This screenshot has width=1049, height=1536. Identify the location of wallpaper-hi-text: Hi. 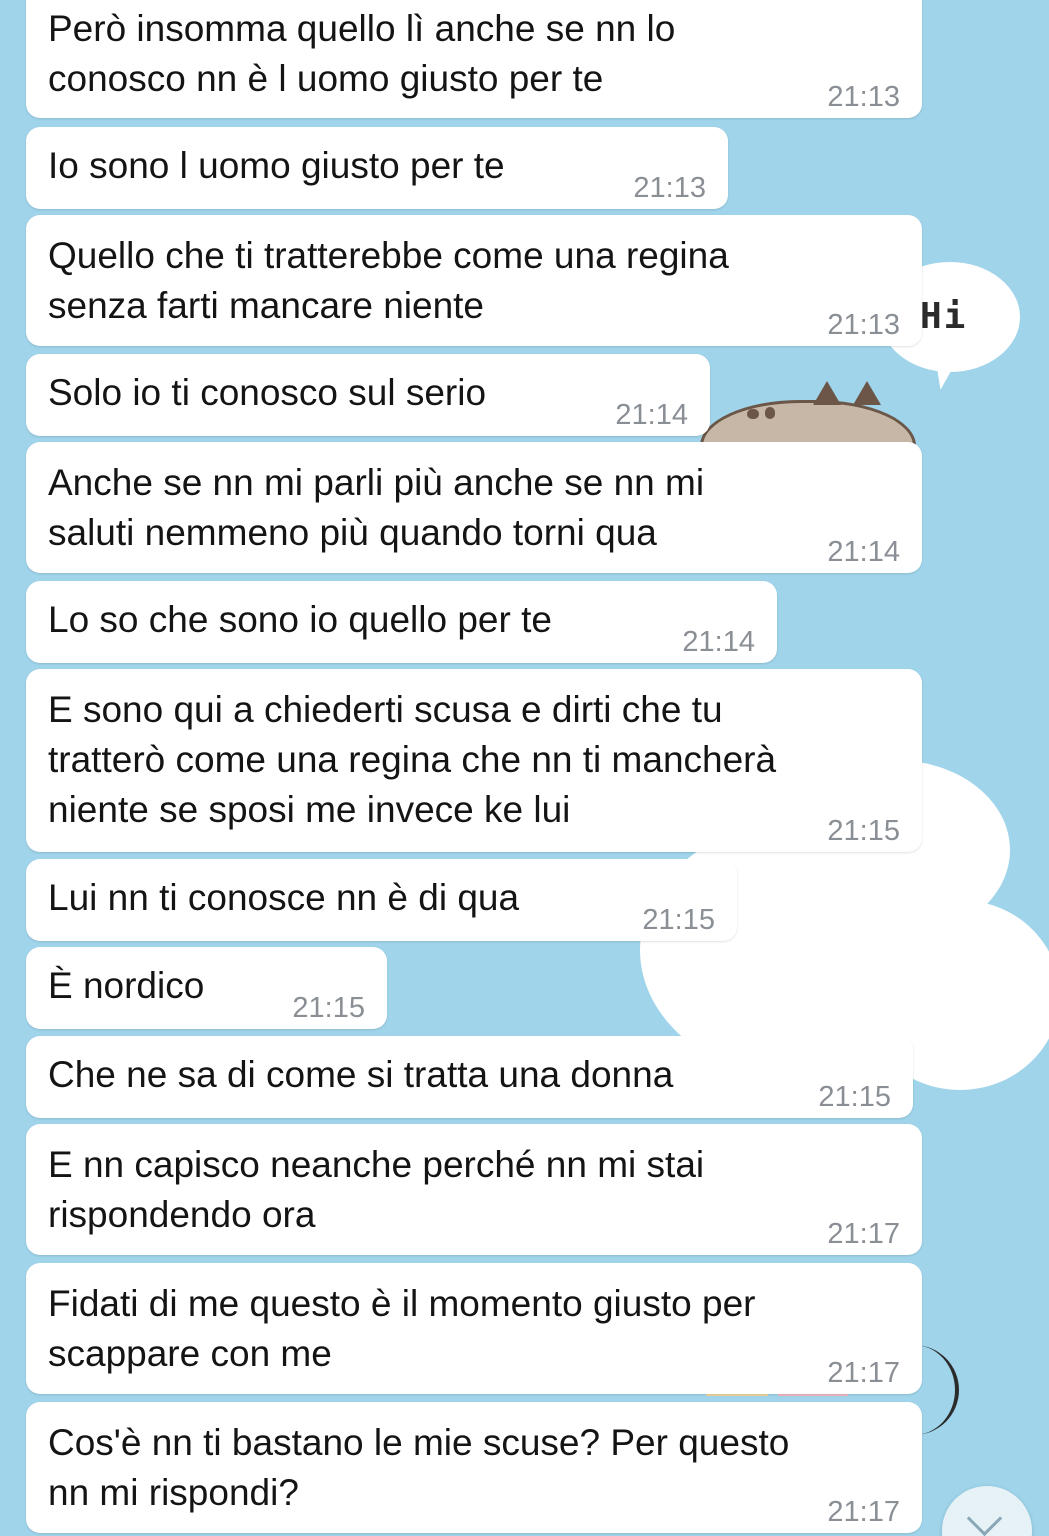
(944, 316).